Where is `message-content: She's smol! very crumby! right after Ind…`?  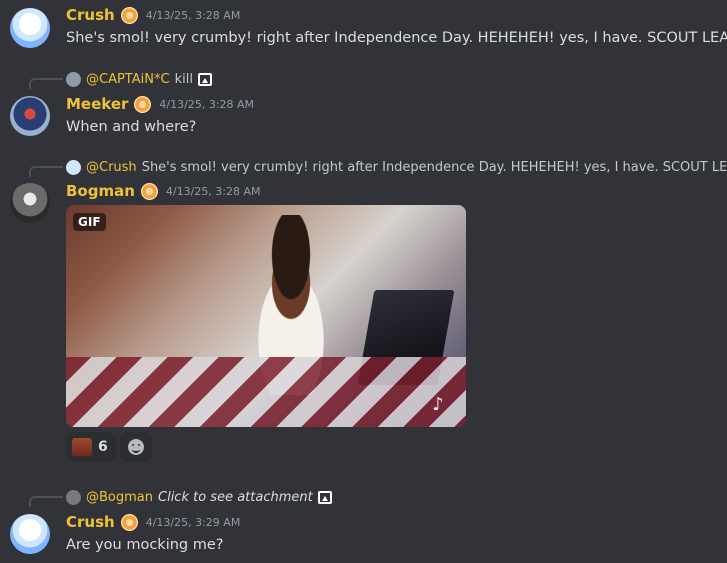
message-content: She's smol! very crumby! right after Ind… is located at coordinates (396, 38).